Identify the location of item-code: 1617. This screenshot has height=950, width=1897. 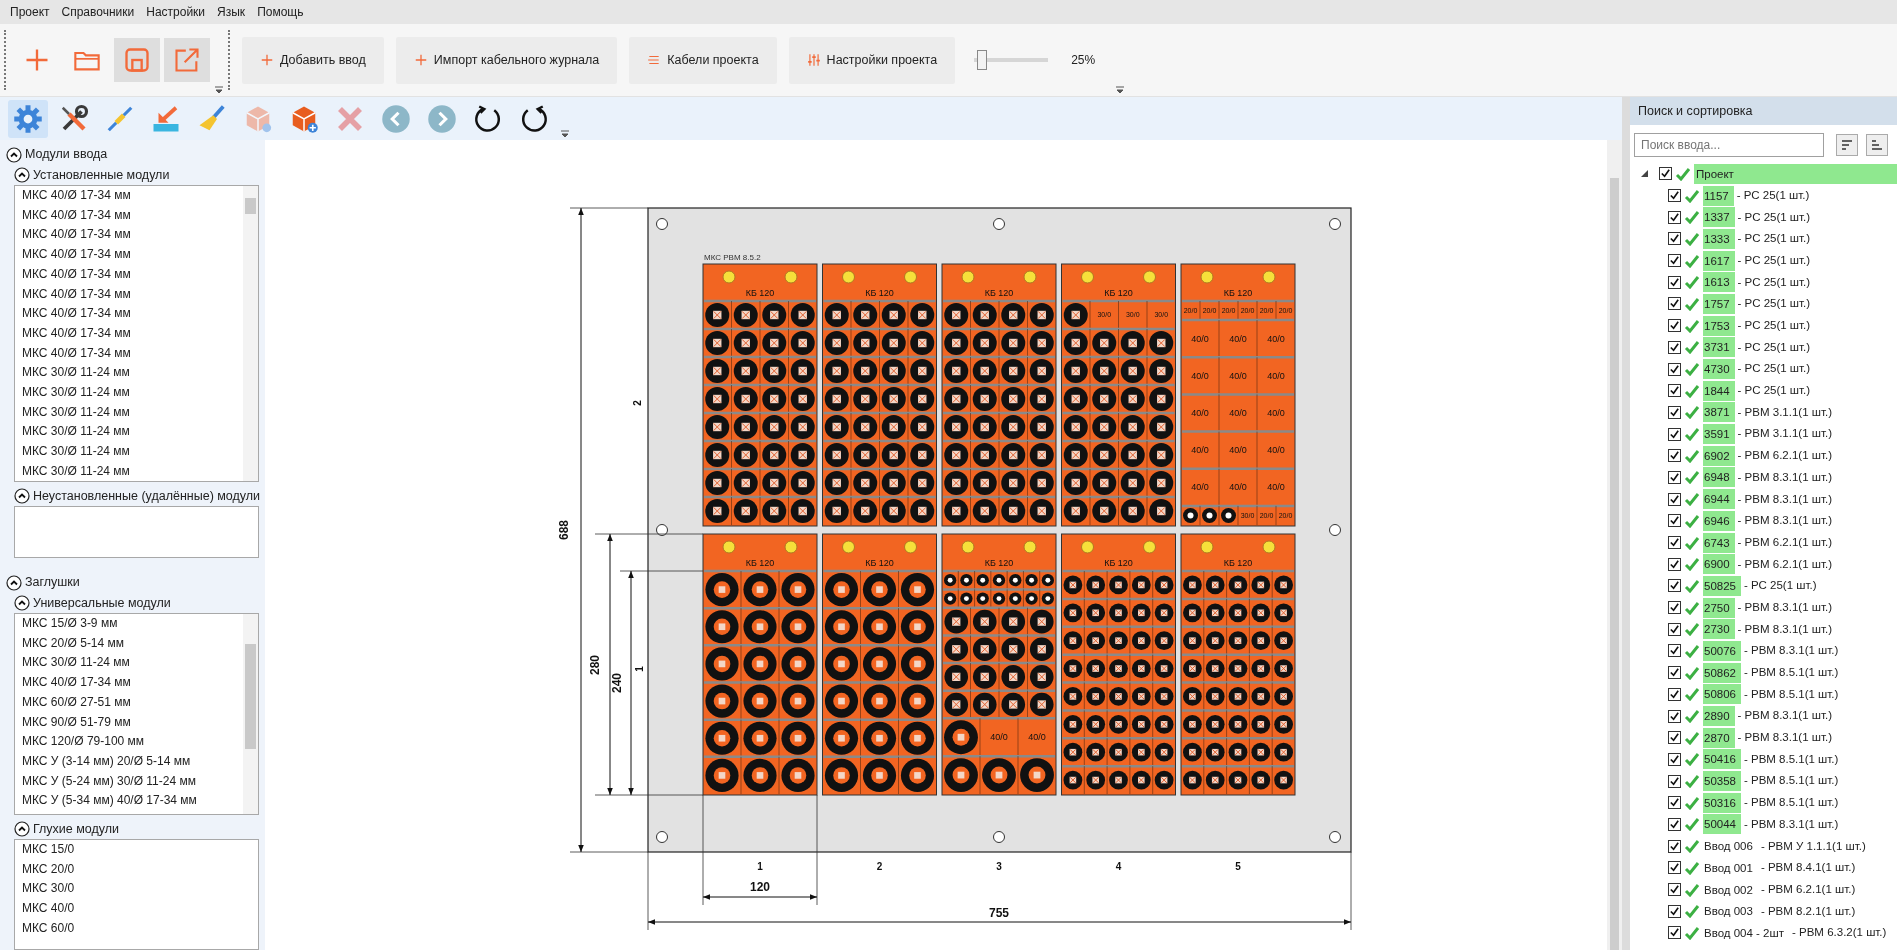
(1719, 260).